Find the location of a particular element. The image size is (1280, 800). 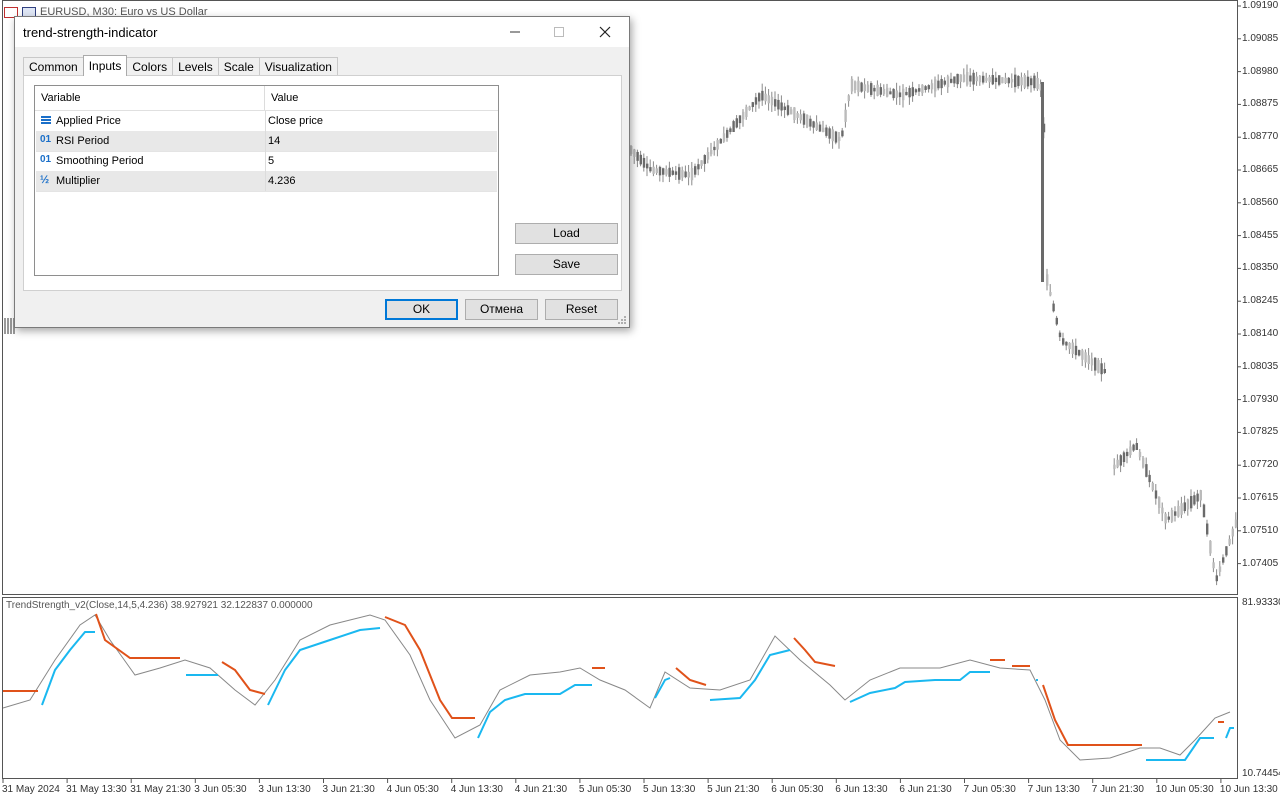

row-value: 4.236 is located at coordinates (282, 181).